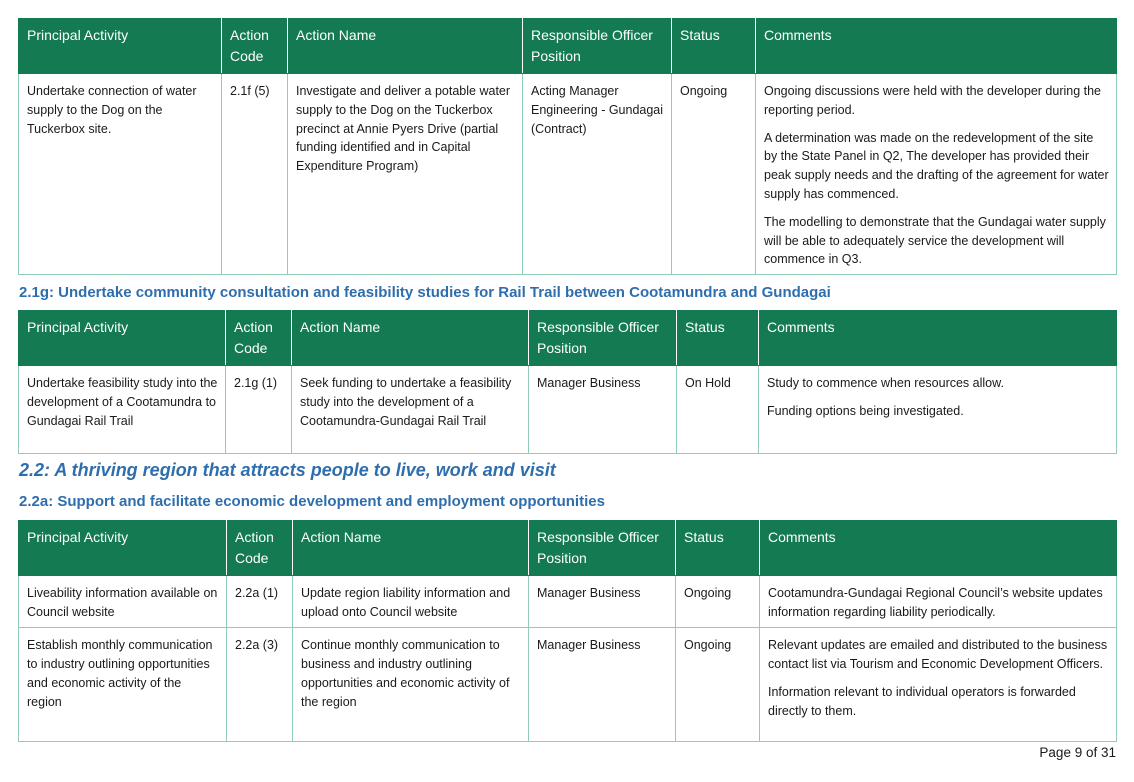  I want to click on cell-action-code: 2.2a (3), so click(259, 685).